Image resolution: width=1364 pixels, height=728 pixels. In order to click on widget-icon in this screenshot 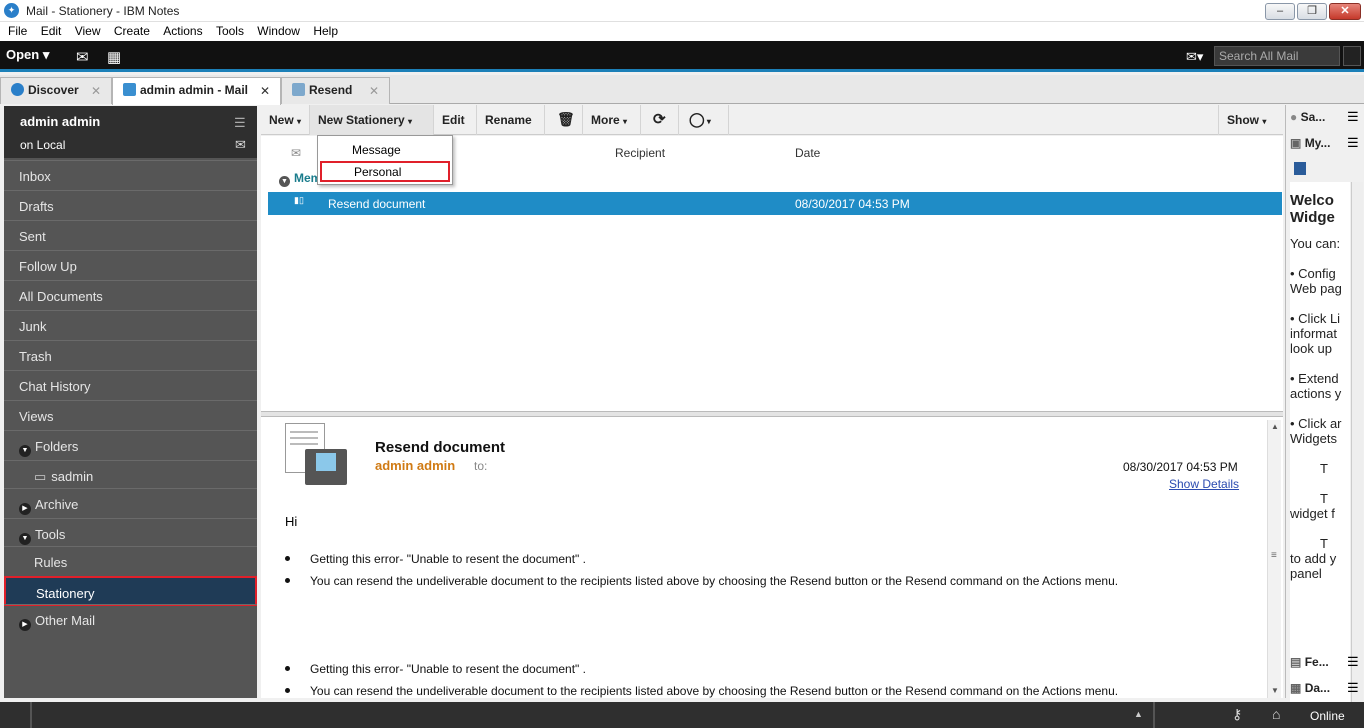, I will do `click(1300, 168)`.